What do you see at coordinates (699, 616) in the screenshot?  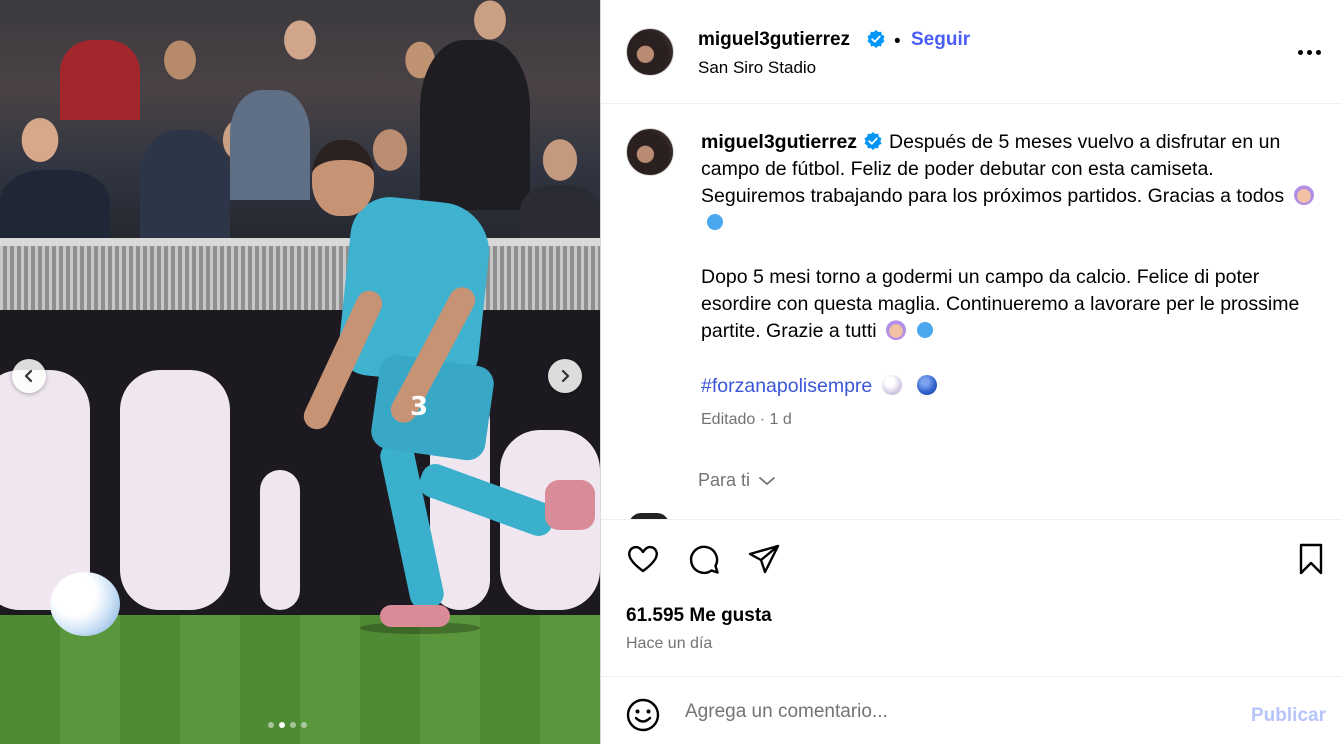 I see `likes-count: 61.595 Me gusta` at bounding box center [699, 616].